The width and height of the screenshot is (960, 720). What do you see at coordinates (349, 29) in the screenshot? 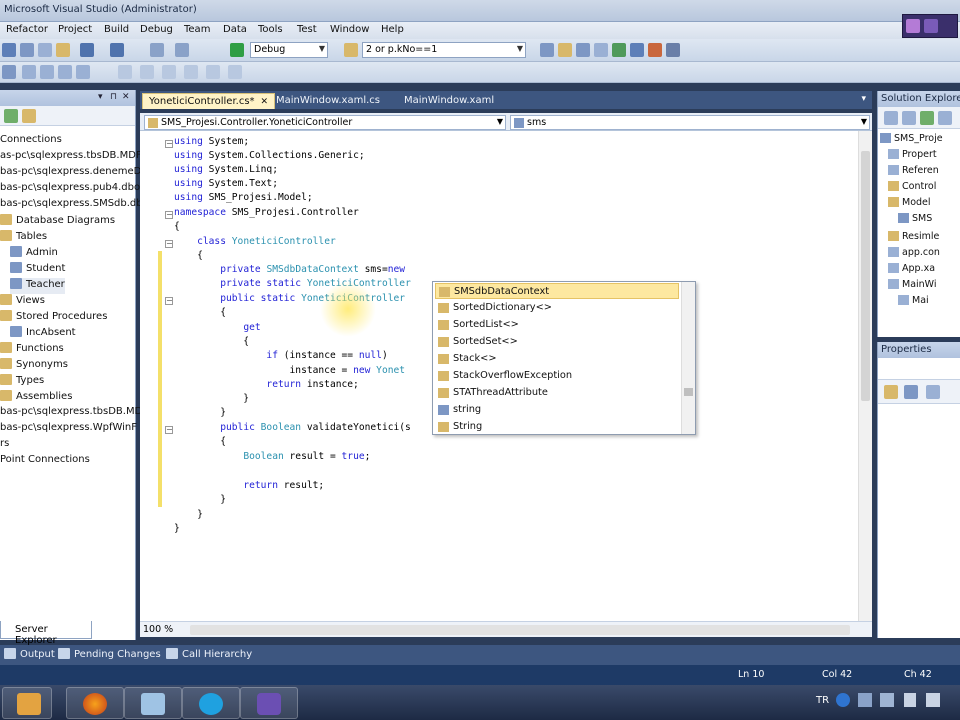
I see `menu-window: Window` at bounding box center [349, 29].